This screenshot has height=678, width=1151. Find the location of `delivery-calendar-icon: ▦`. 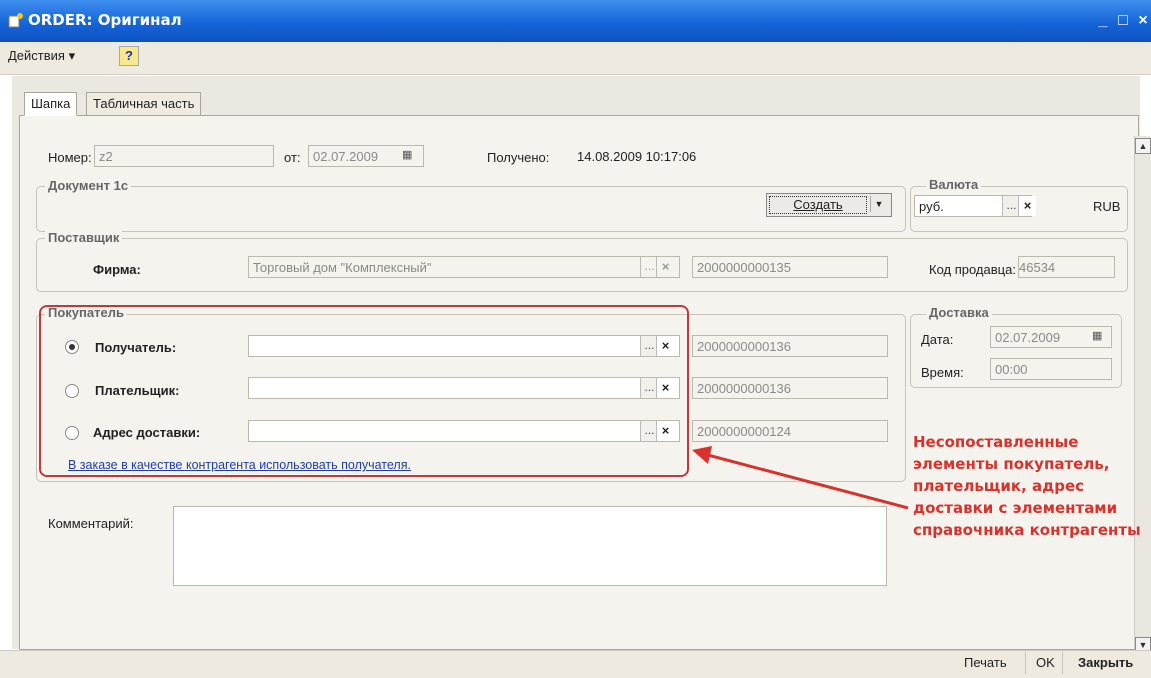

delivery-calendar-icon: ▦ is located at coordinates (1099, 336).